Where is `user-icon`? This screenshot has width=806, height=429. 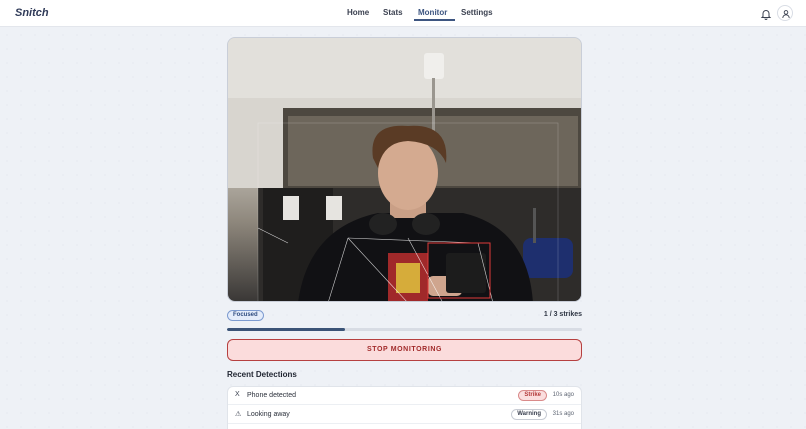
user-icon is located at coordinates (786, 14).